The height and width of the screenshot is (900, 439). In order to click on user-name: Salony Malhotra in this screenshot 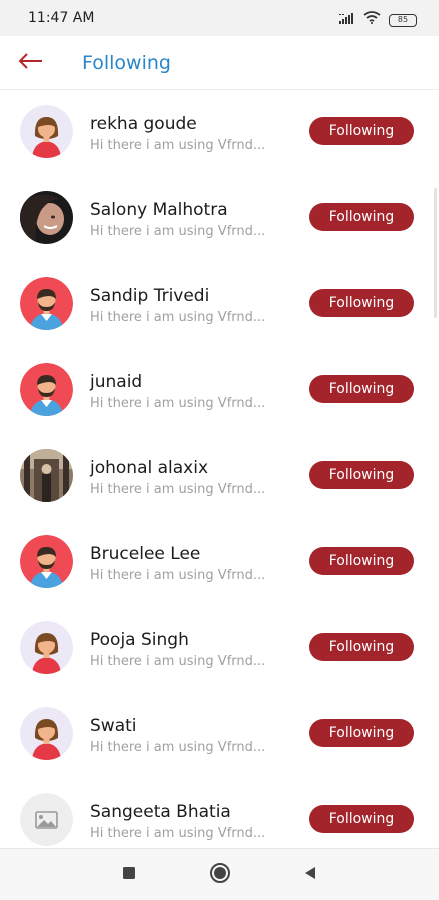, I will do `click(159, 210)`.